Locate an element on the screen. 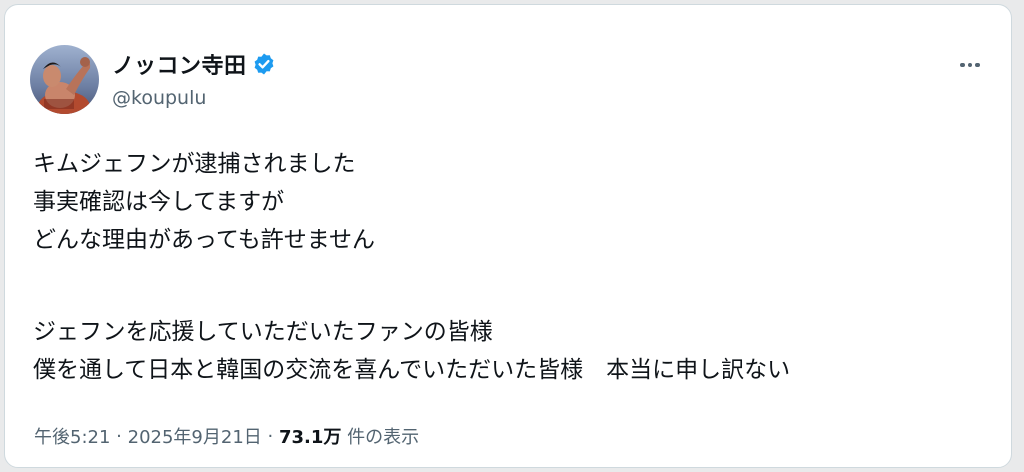  more-options-icon is located at coordinates (970, 65).